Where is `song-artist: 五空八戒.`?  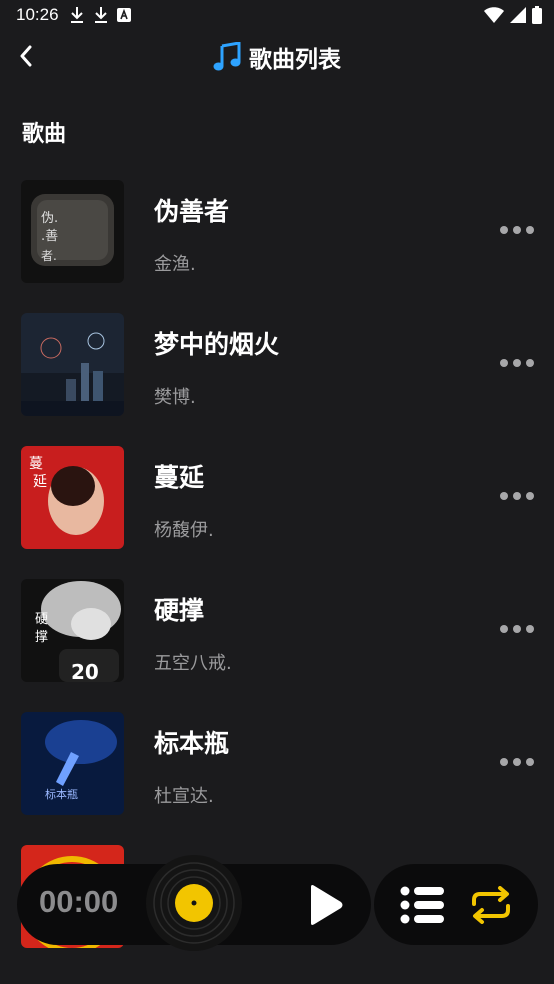 song-artist: 五空八戒. is located at coordinates (193, 663).